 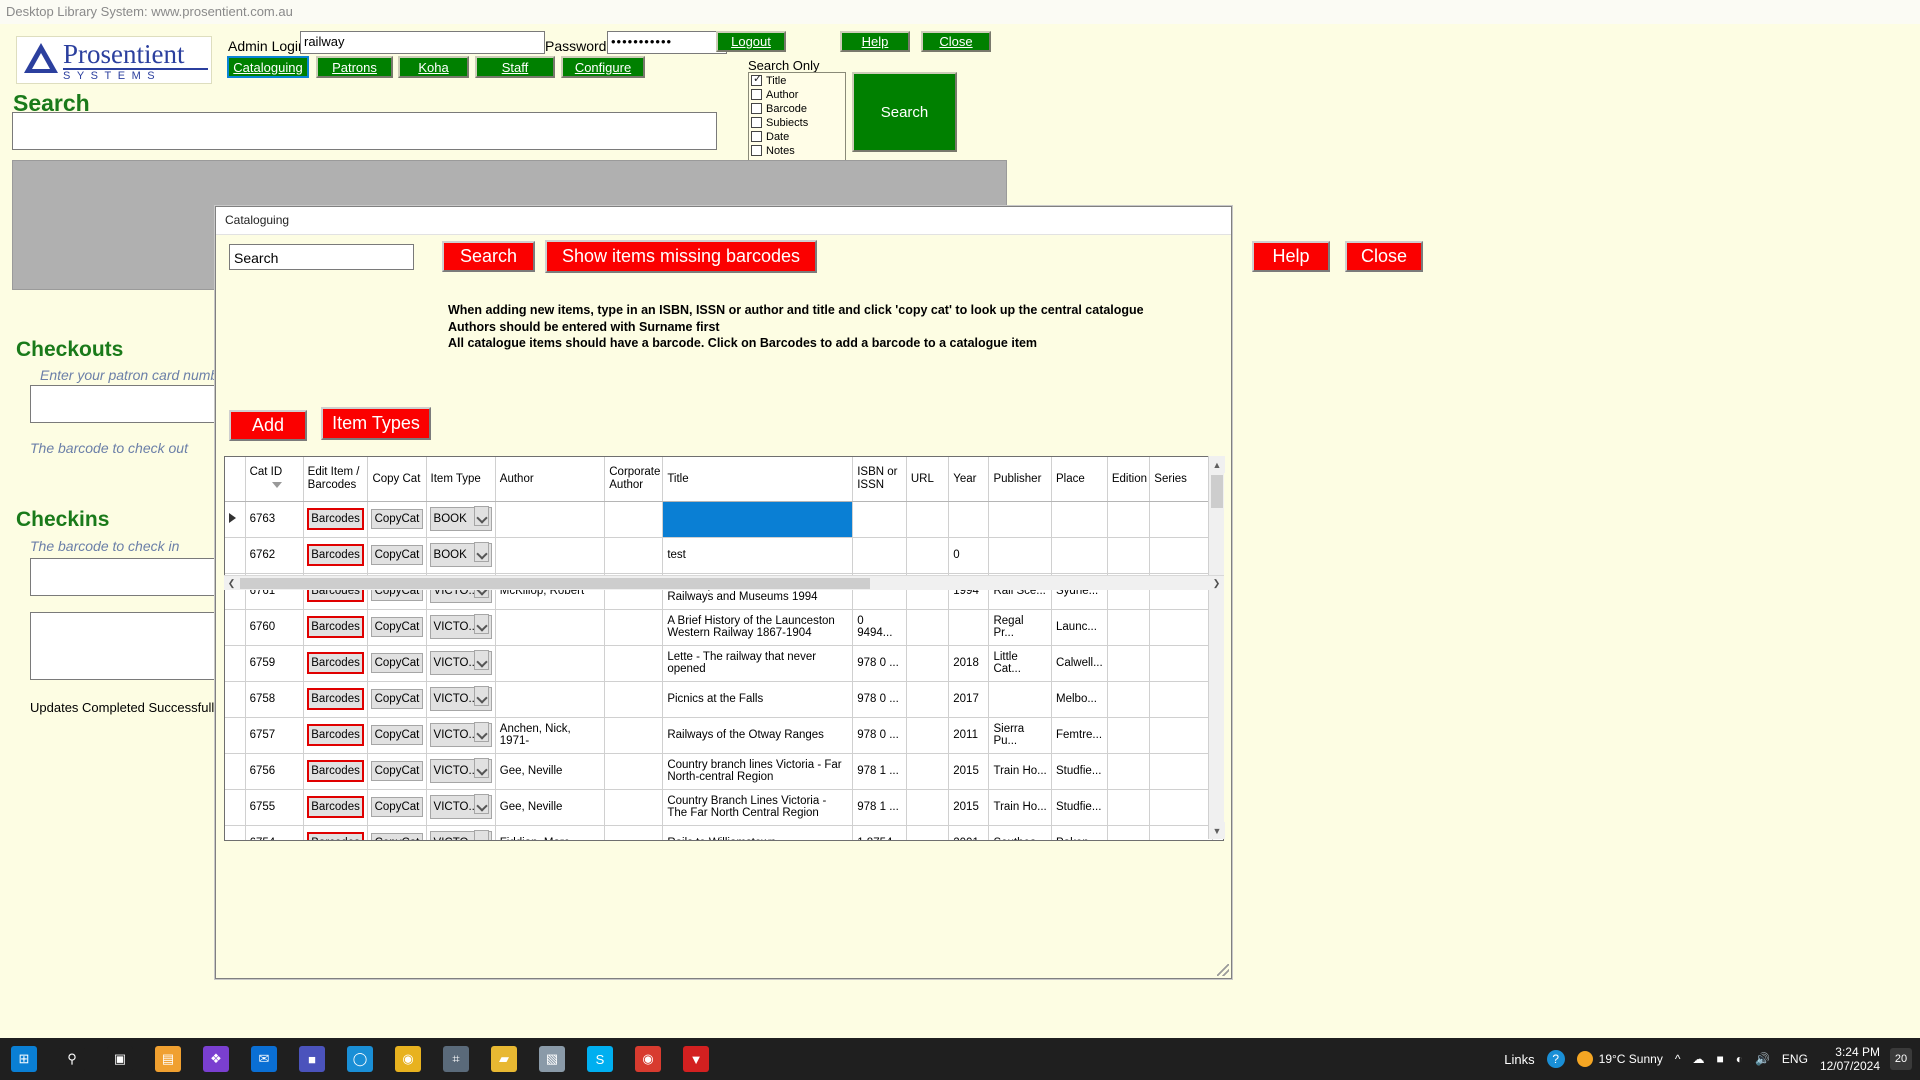 What do you see at coordinates (552, 1059) in the screenshot?
I see `notepad-icon: ▧` at bounding box center [552, 1059].